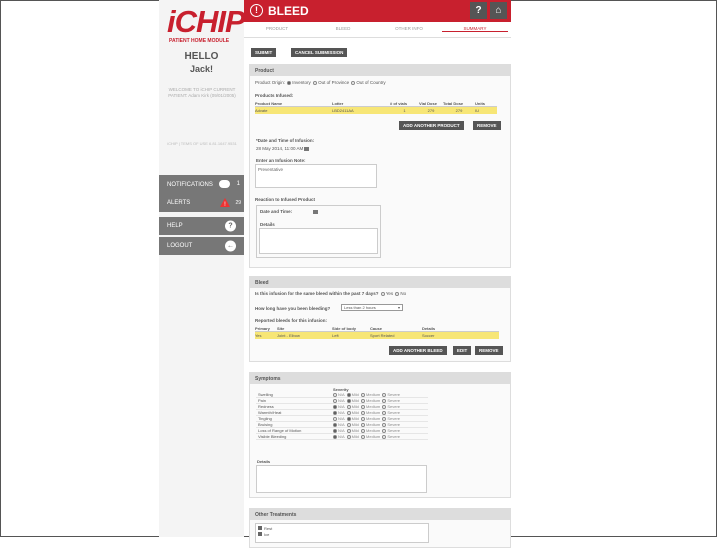  I want to click on add-another-bleed-button: ADD ANOTHER BLEED, so click(418, 350).